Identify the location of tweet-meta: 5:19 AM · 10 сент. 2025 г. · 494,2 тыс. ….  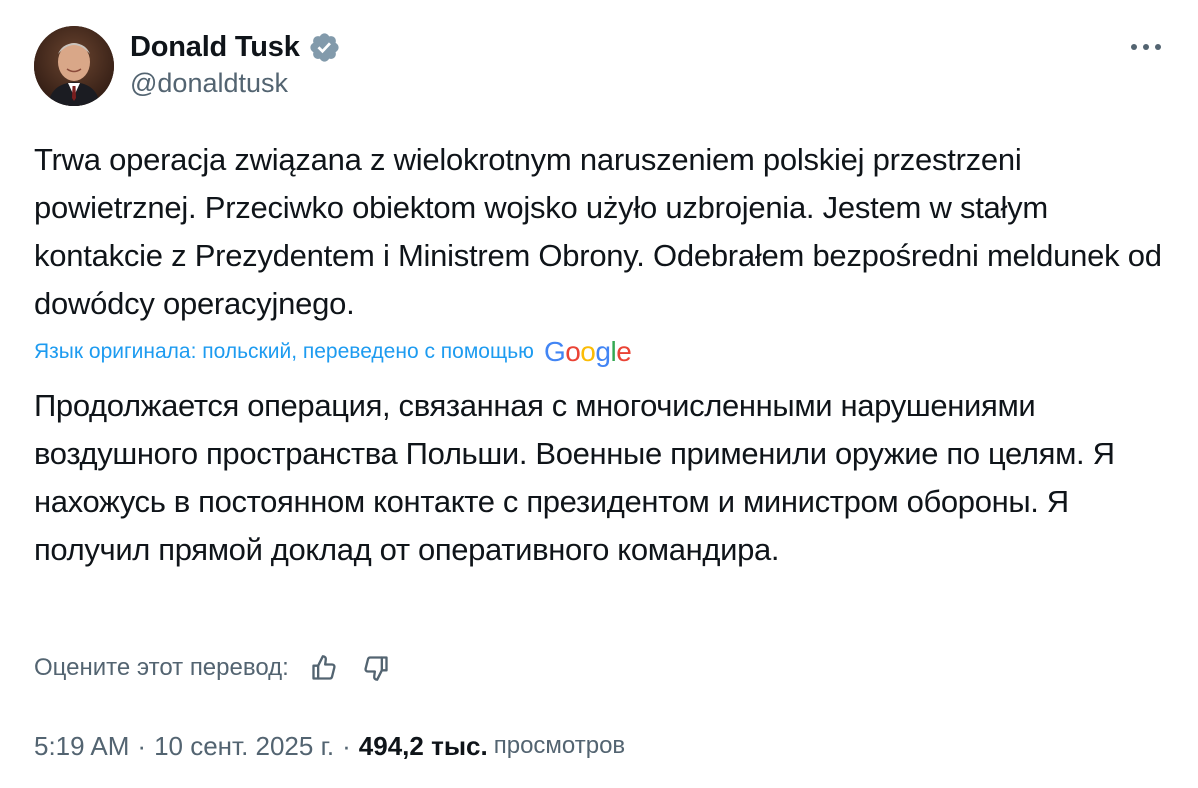
(329, 746).